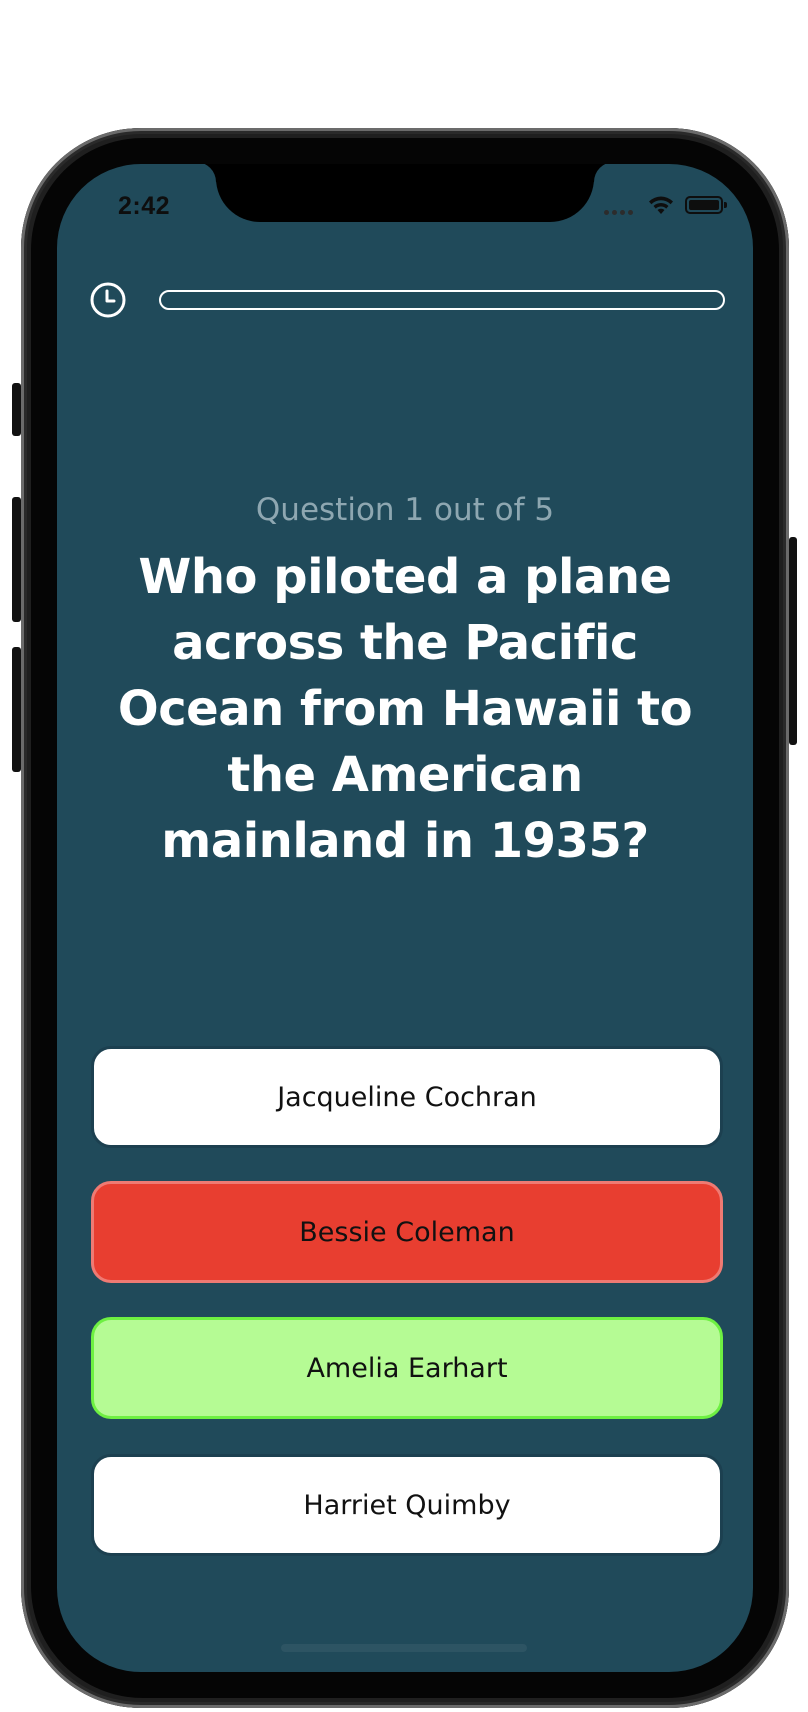 Image resolution: width=808 pixels, height=1712 pixels. I want to click on answer-button-4: Harriet Quimby, so click(407, 1505).